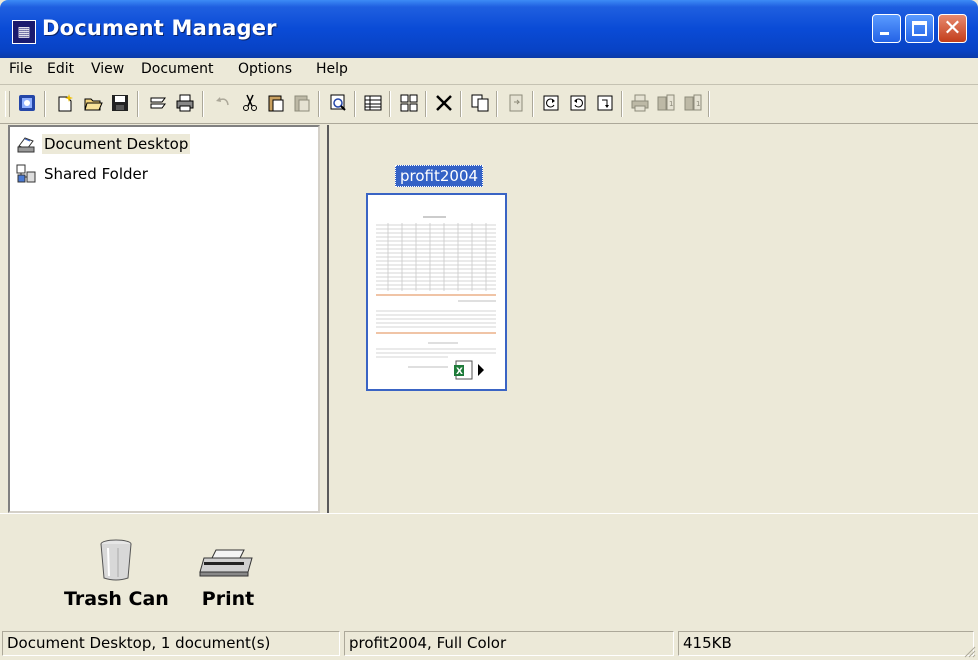 The image size is (978, 660). I want to click on open-folder-icon, so click(93, 104).